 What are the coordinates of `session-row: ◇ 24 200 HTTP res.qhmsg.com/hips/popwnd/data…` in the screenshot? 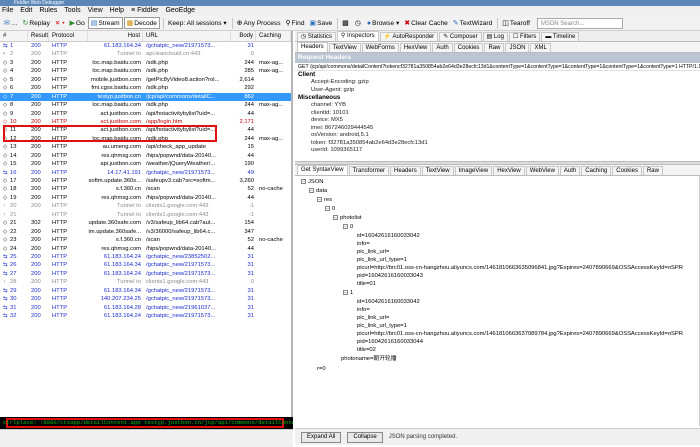 It's located at (145, 249).